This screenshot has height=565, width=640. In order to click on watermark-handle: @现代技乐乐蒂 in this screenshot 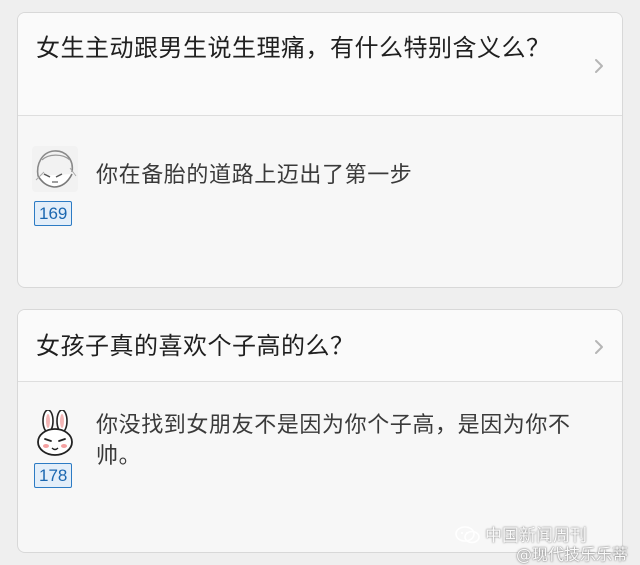, I will do `click(572, 554)`.